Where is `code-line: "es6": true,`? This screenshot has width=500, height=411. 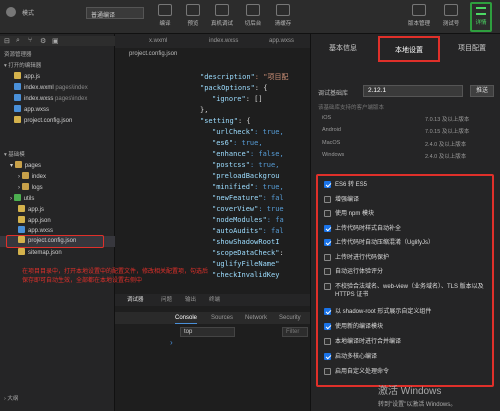
code-line: "es6": true, is located at coordinates (237, 143).